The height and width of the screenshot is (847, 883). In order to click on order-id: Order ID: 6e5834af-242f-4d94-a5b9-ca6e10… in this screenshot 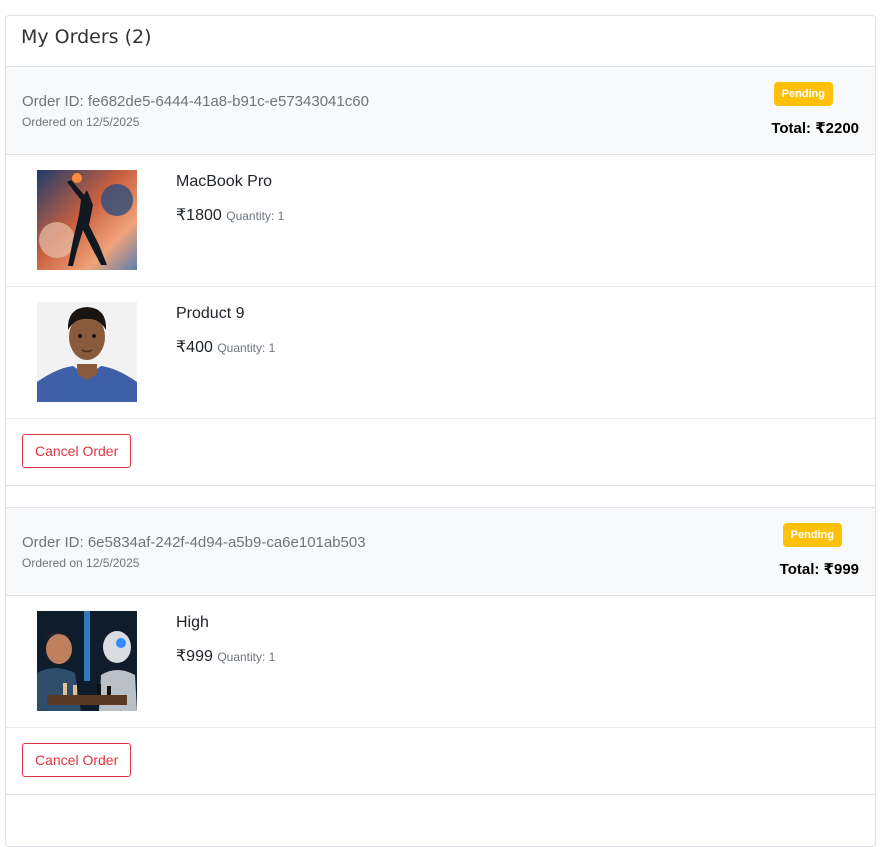, I will do `click(194, 542)`.